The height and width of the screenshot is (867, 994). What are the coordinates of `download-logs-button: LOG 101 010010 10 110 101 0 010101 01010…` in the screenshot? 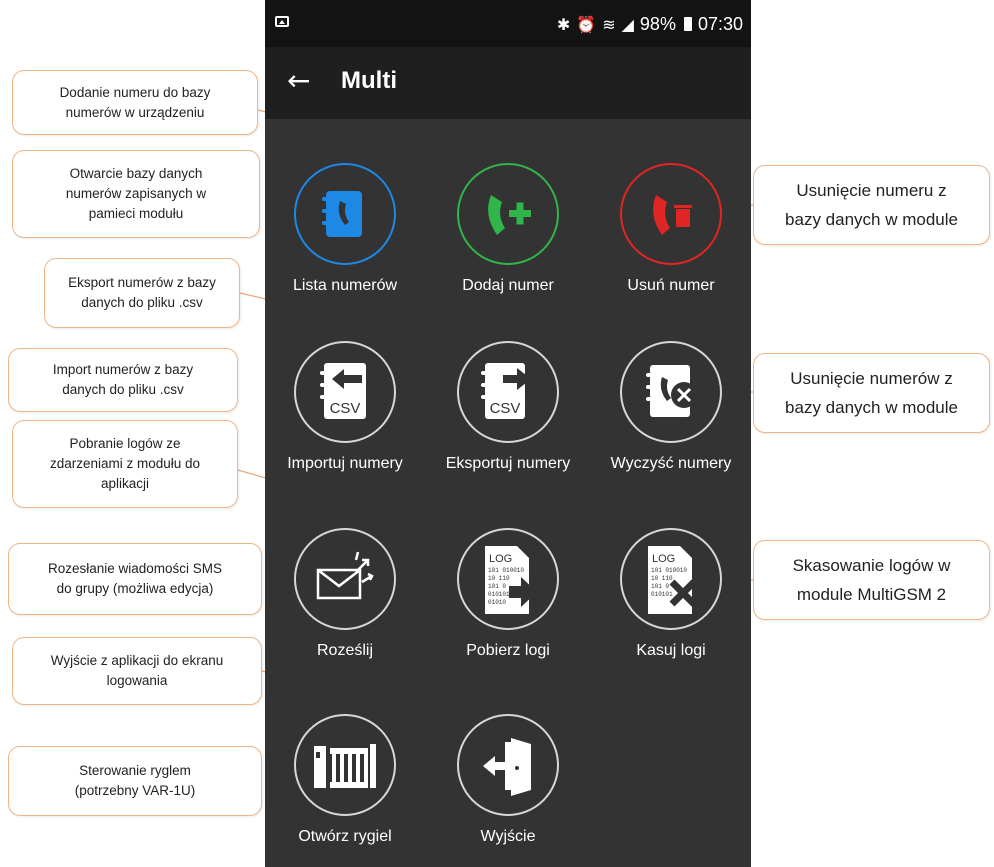 It's located at (508, 603).